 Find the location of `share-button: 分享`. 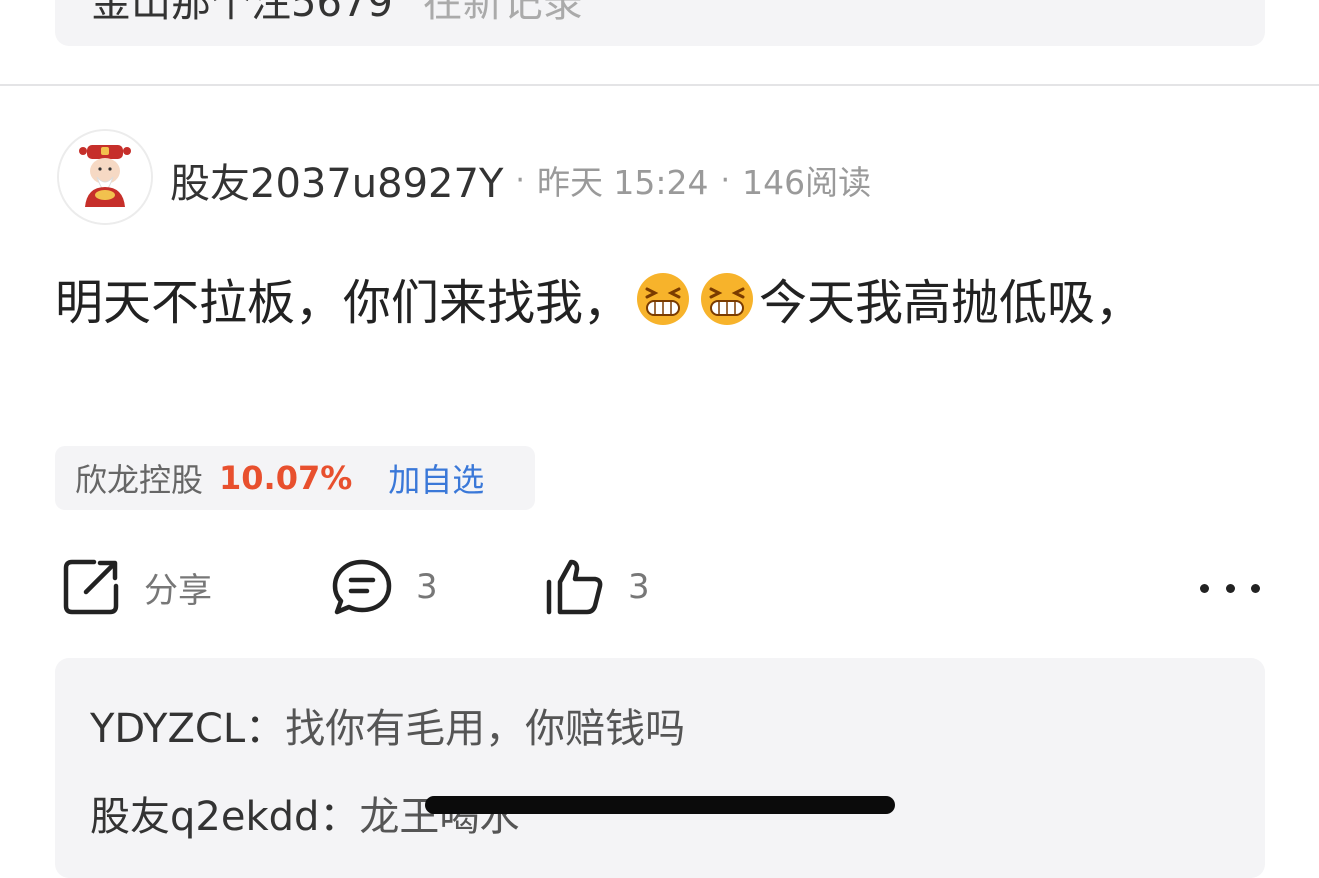

share-button: 分享 is located at coordinates (136, 587).